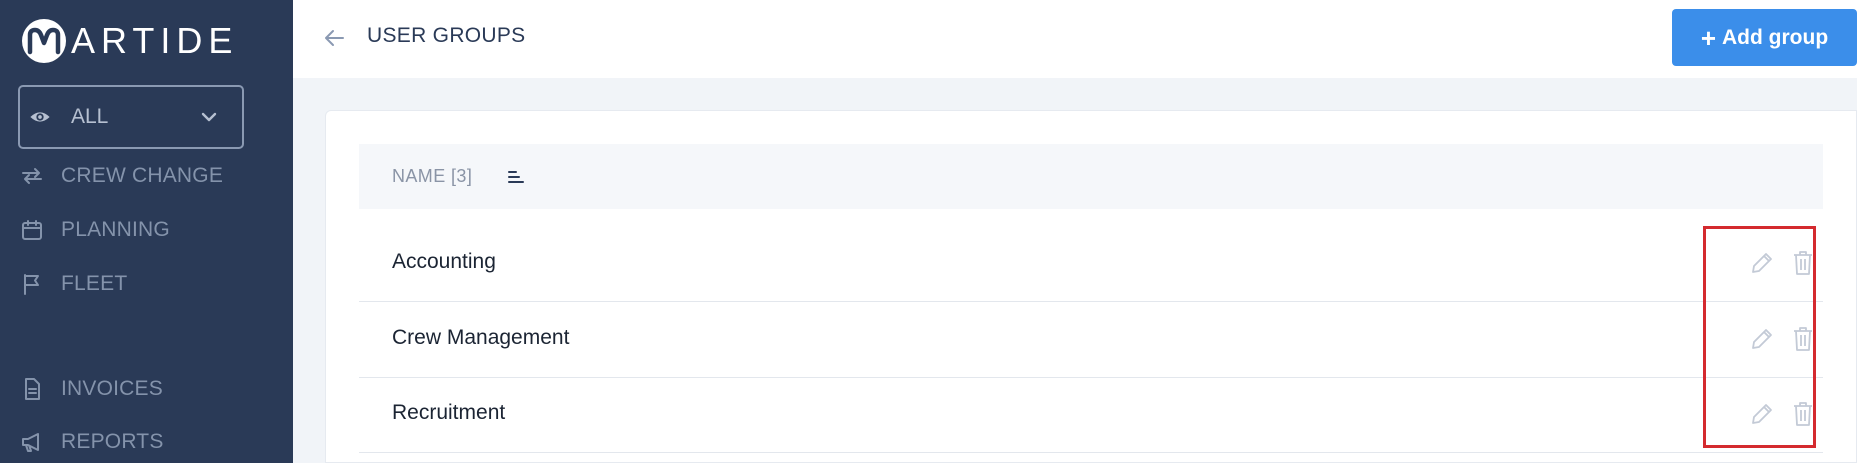 The height and width of the screenshot is (463, 1857). Describe the element at coordinates (1091, 176) in the screenshot. I see `table-header: NAME [3]` at that location.